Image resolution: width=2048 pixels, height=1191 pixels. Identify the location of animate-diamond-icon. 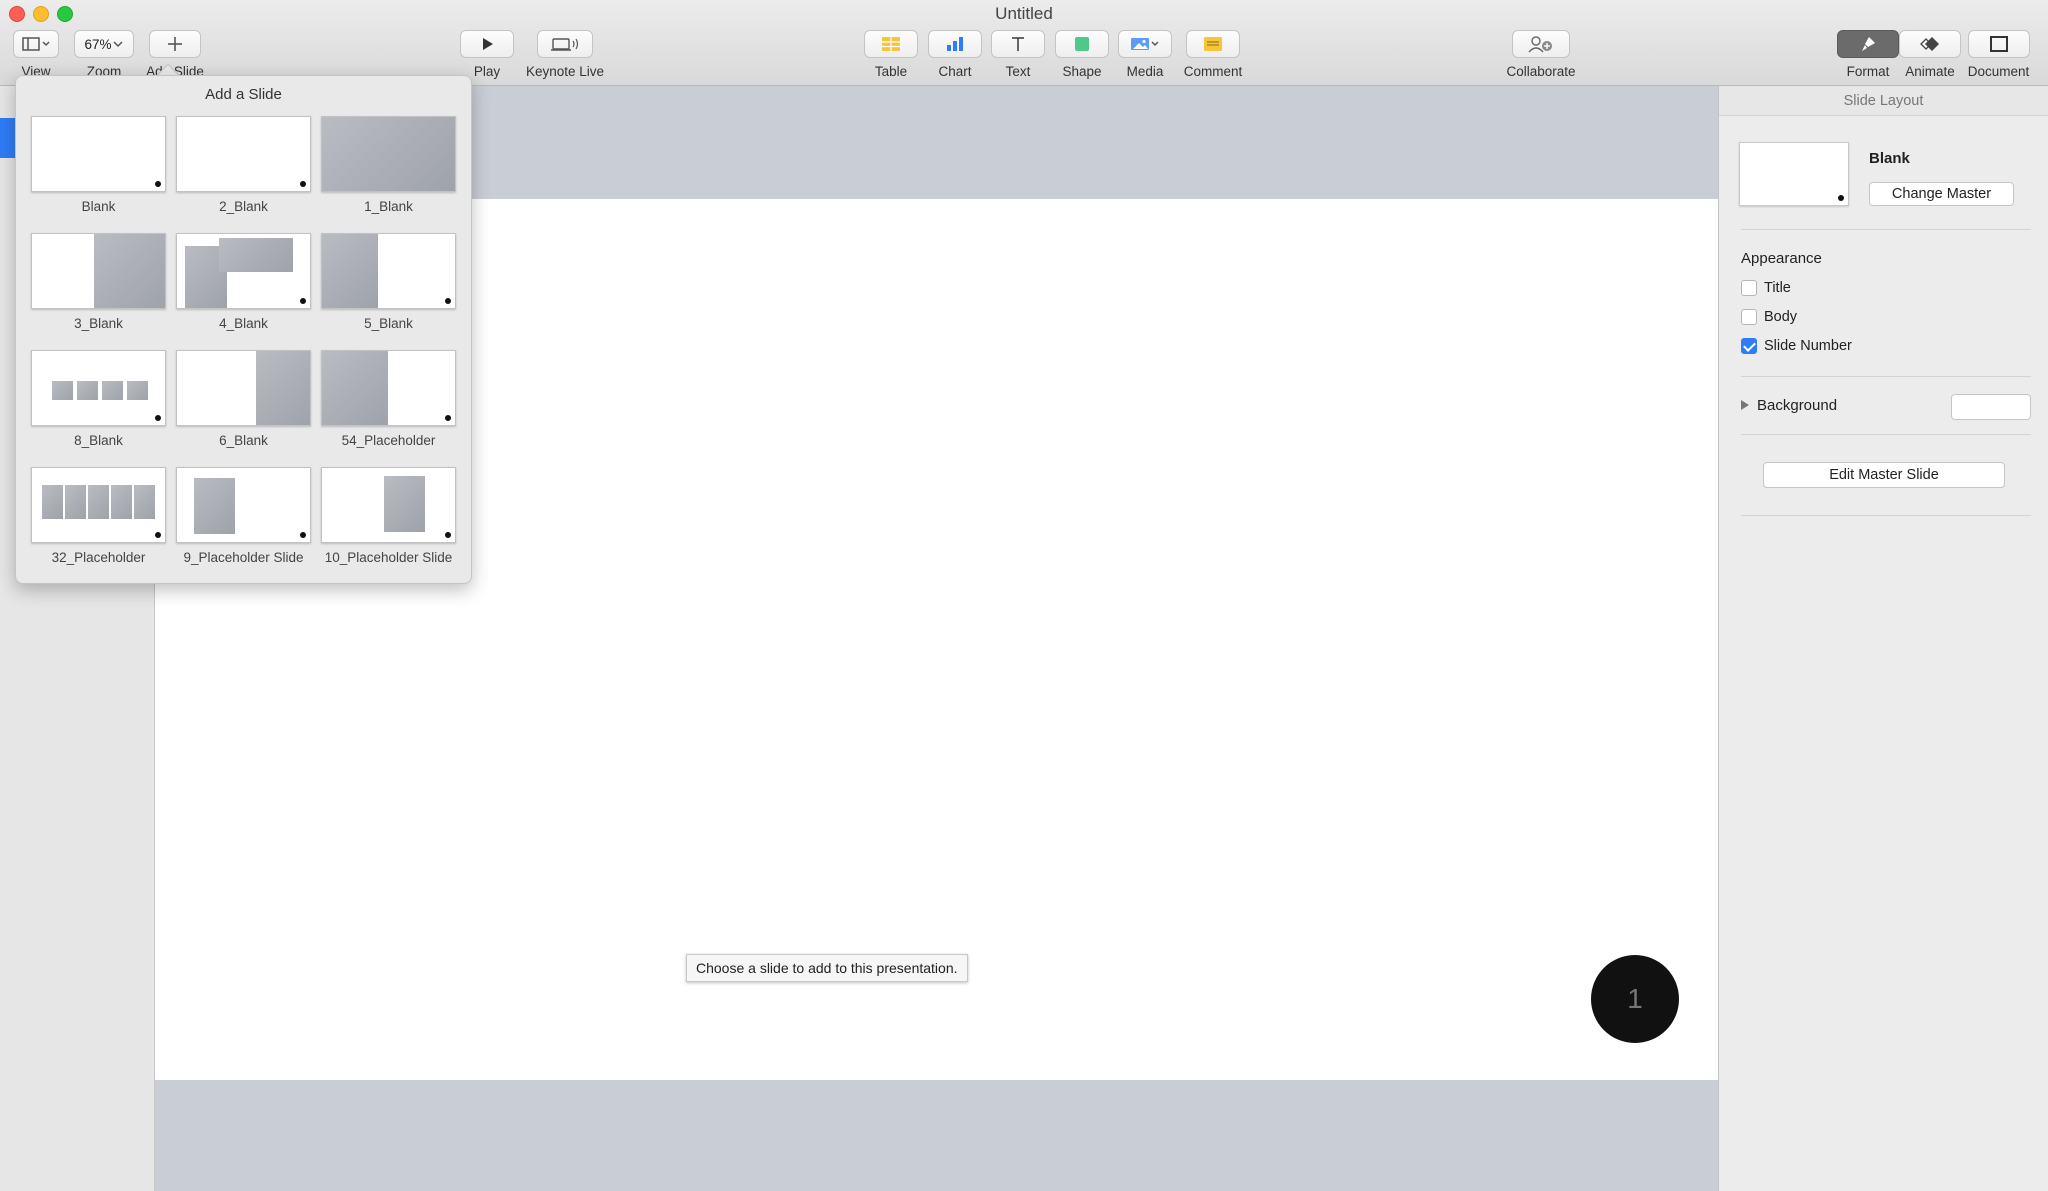
(1929, 44).